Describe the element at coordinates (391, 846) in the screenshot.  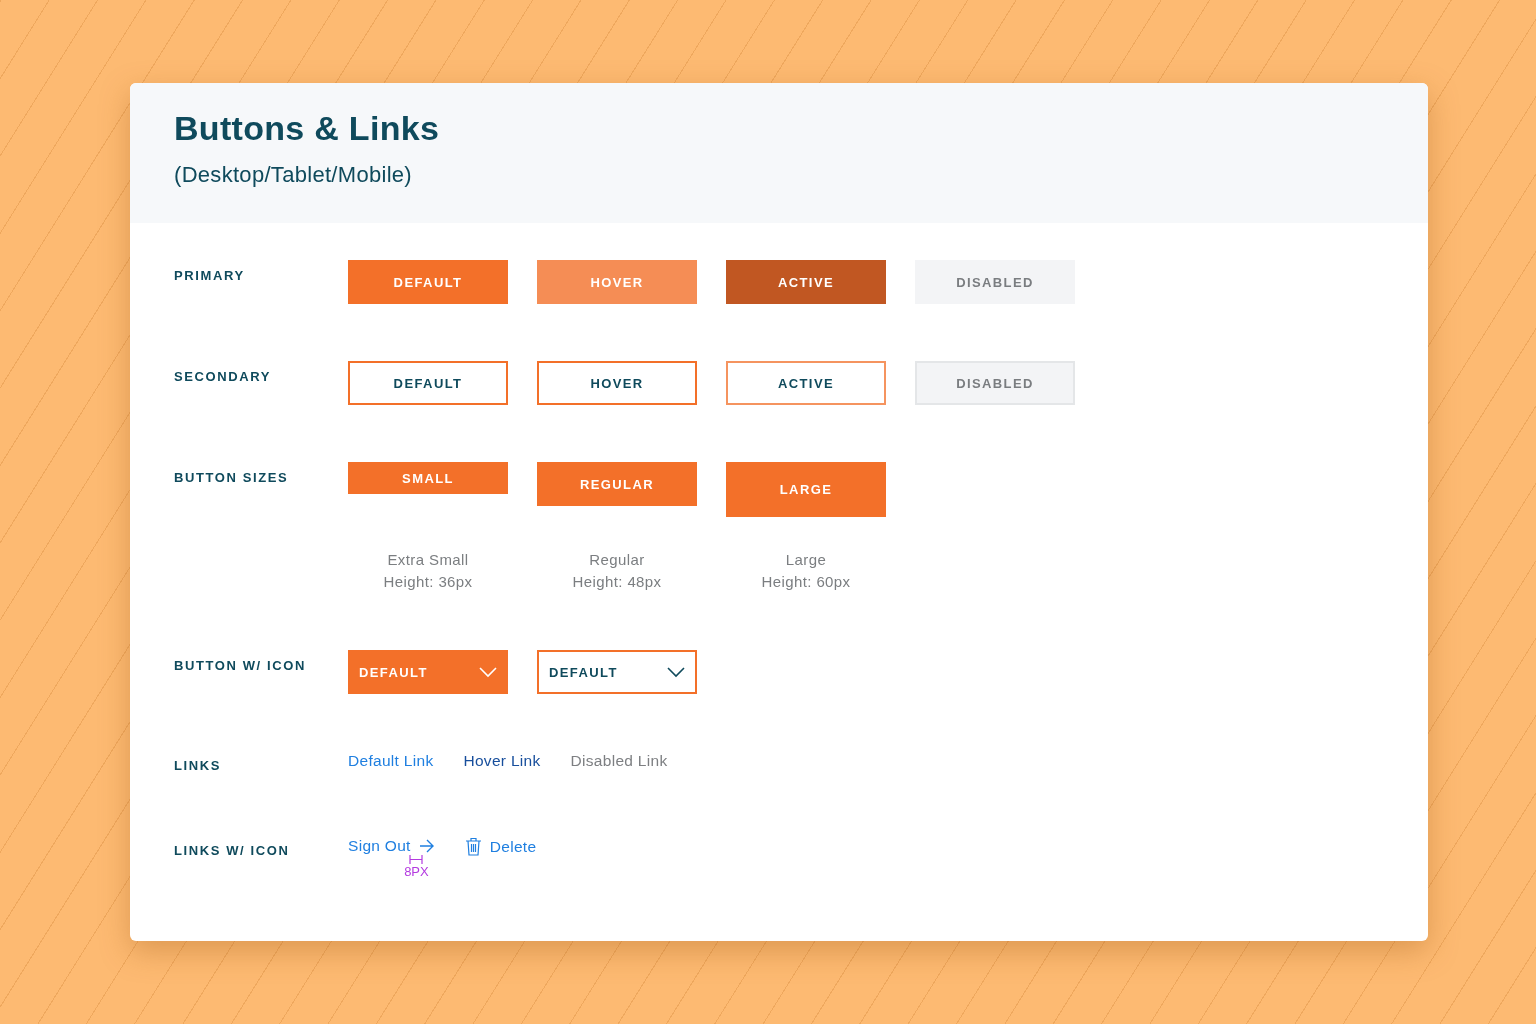
I see `link: Sign Out` at that location.